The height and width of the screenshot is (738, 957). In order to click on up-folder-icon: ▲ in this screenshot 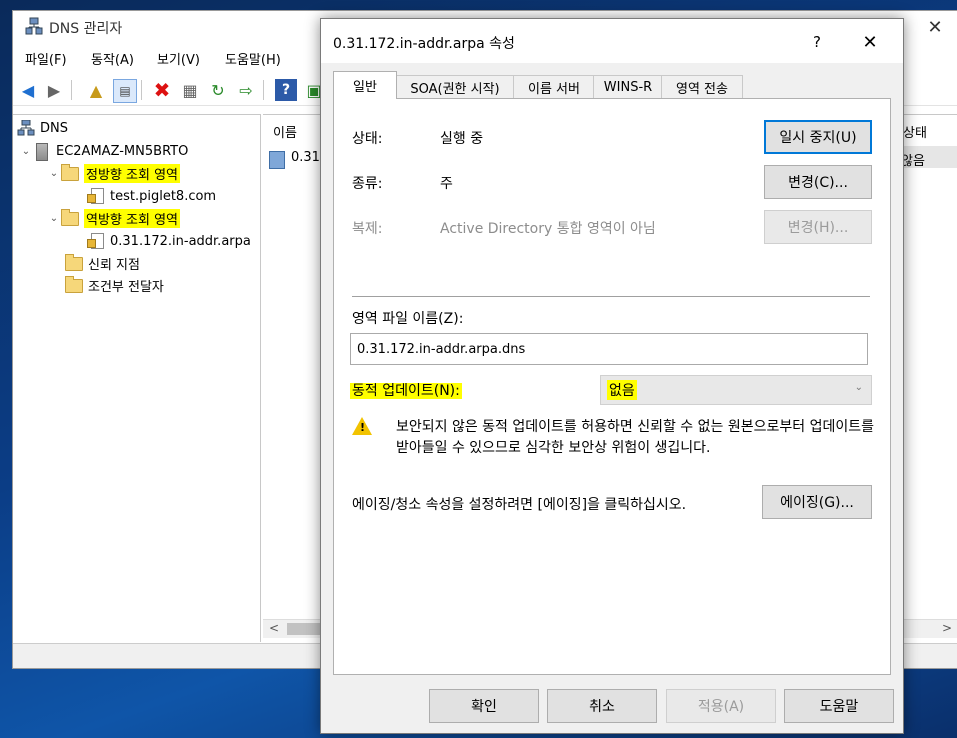, I will do `click(96, 90)`.